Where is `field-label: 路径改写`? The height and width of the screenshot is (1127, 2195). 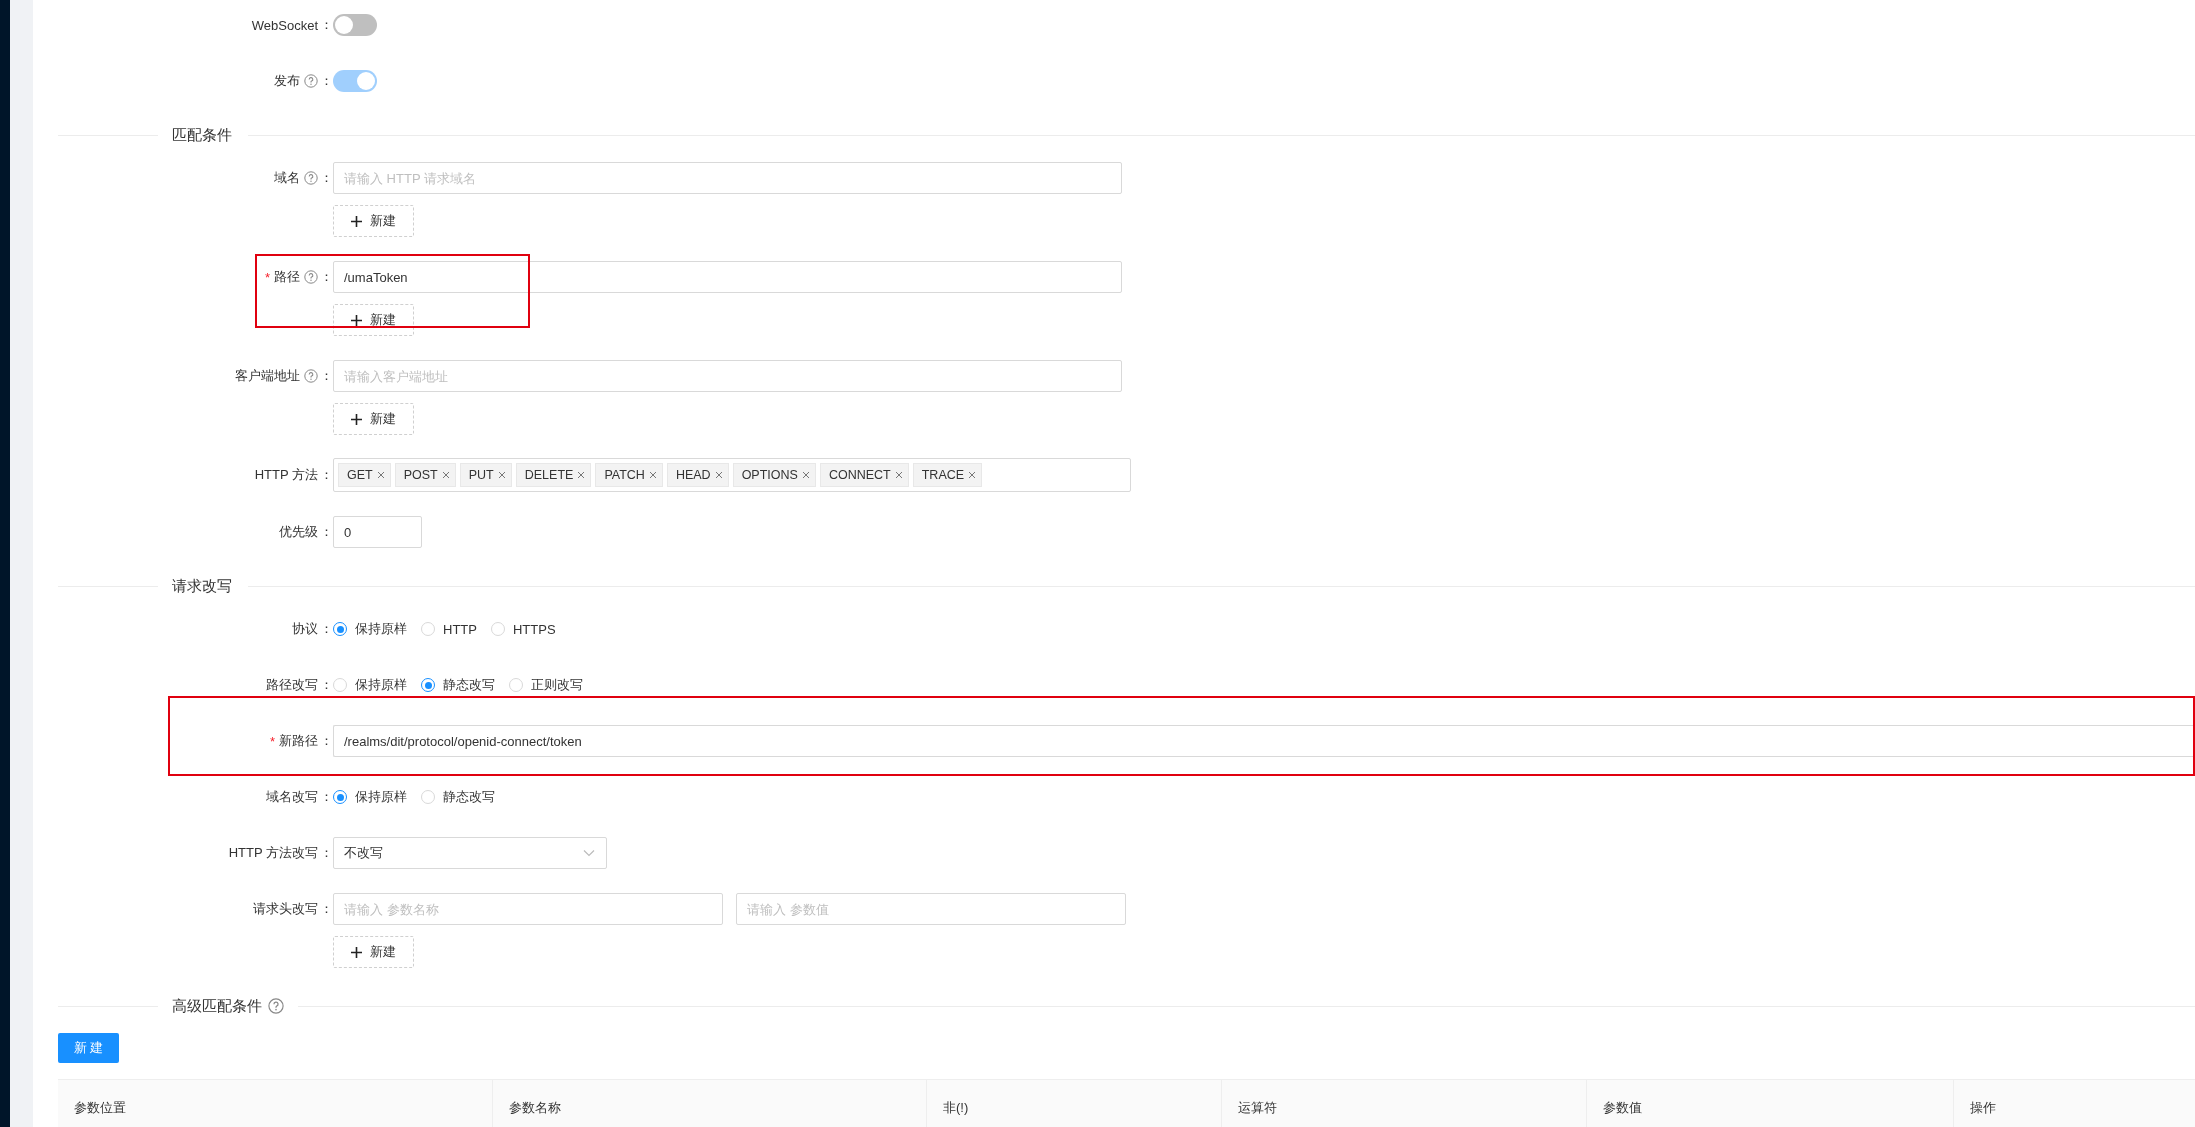 field-label: 路径改写 is located at coordinates (292, 685).